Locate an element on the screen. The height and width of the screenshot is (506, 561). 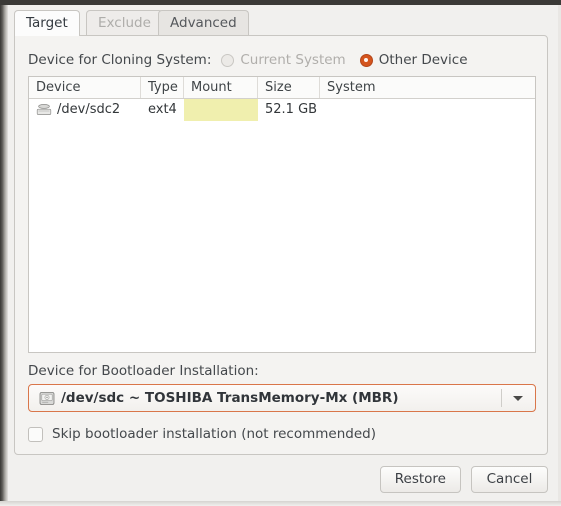
column-header-system: System is located at coordinates (427, 87).